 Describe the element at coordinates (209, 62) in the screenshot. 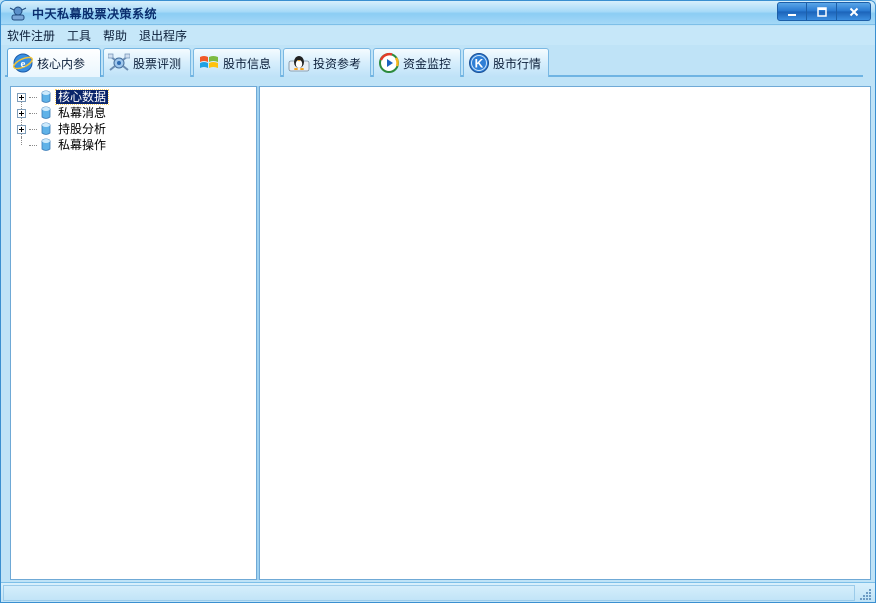

I see `windows-flag-icon` at that location.